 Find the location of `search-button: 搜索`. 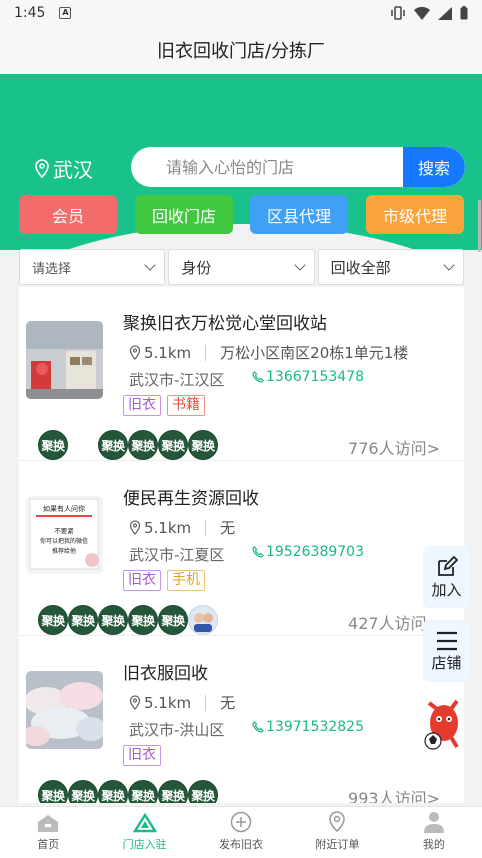

search-button: 搜索 is located at coordinates (434, 167).